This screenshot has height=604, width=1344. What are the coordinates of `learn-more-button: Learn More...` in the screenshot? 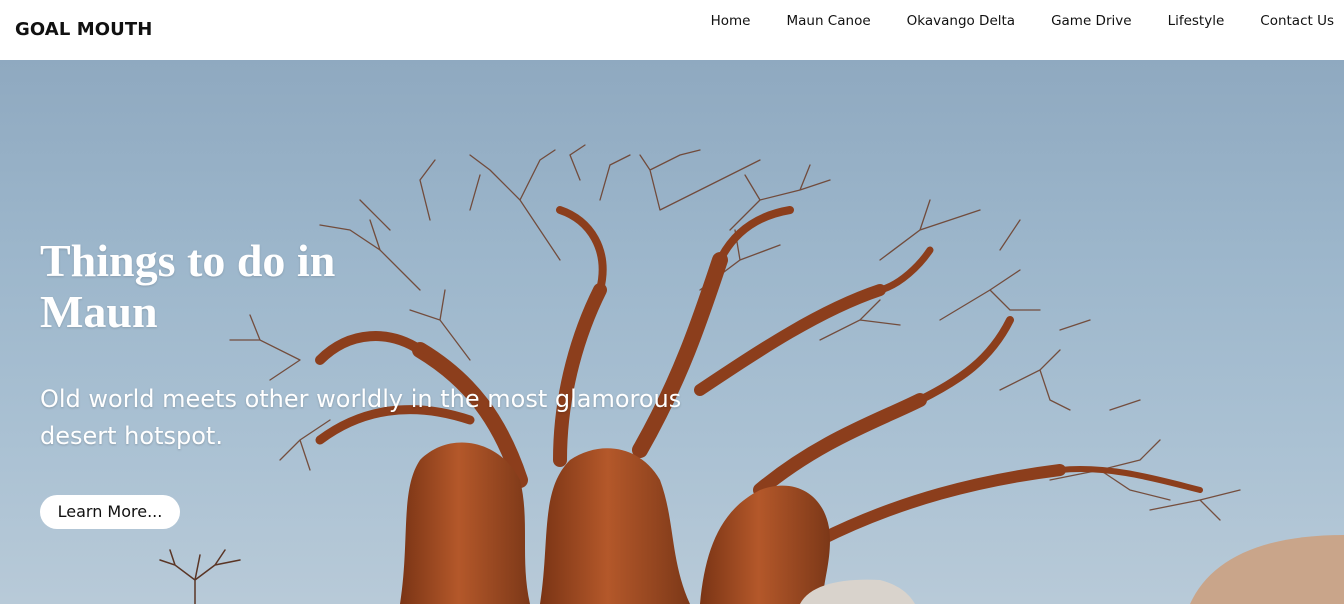 It's located at (110, 512).